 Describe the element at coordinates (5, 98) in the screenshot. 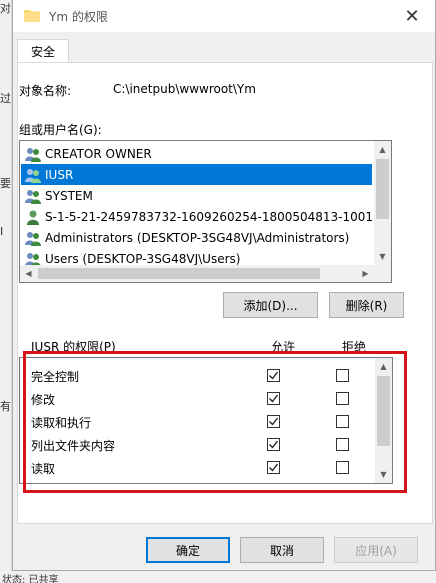

I see `background-text-fragment: 过` at that location.